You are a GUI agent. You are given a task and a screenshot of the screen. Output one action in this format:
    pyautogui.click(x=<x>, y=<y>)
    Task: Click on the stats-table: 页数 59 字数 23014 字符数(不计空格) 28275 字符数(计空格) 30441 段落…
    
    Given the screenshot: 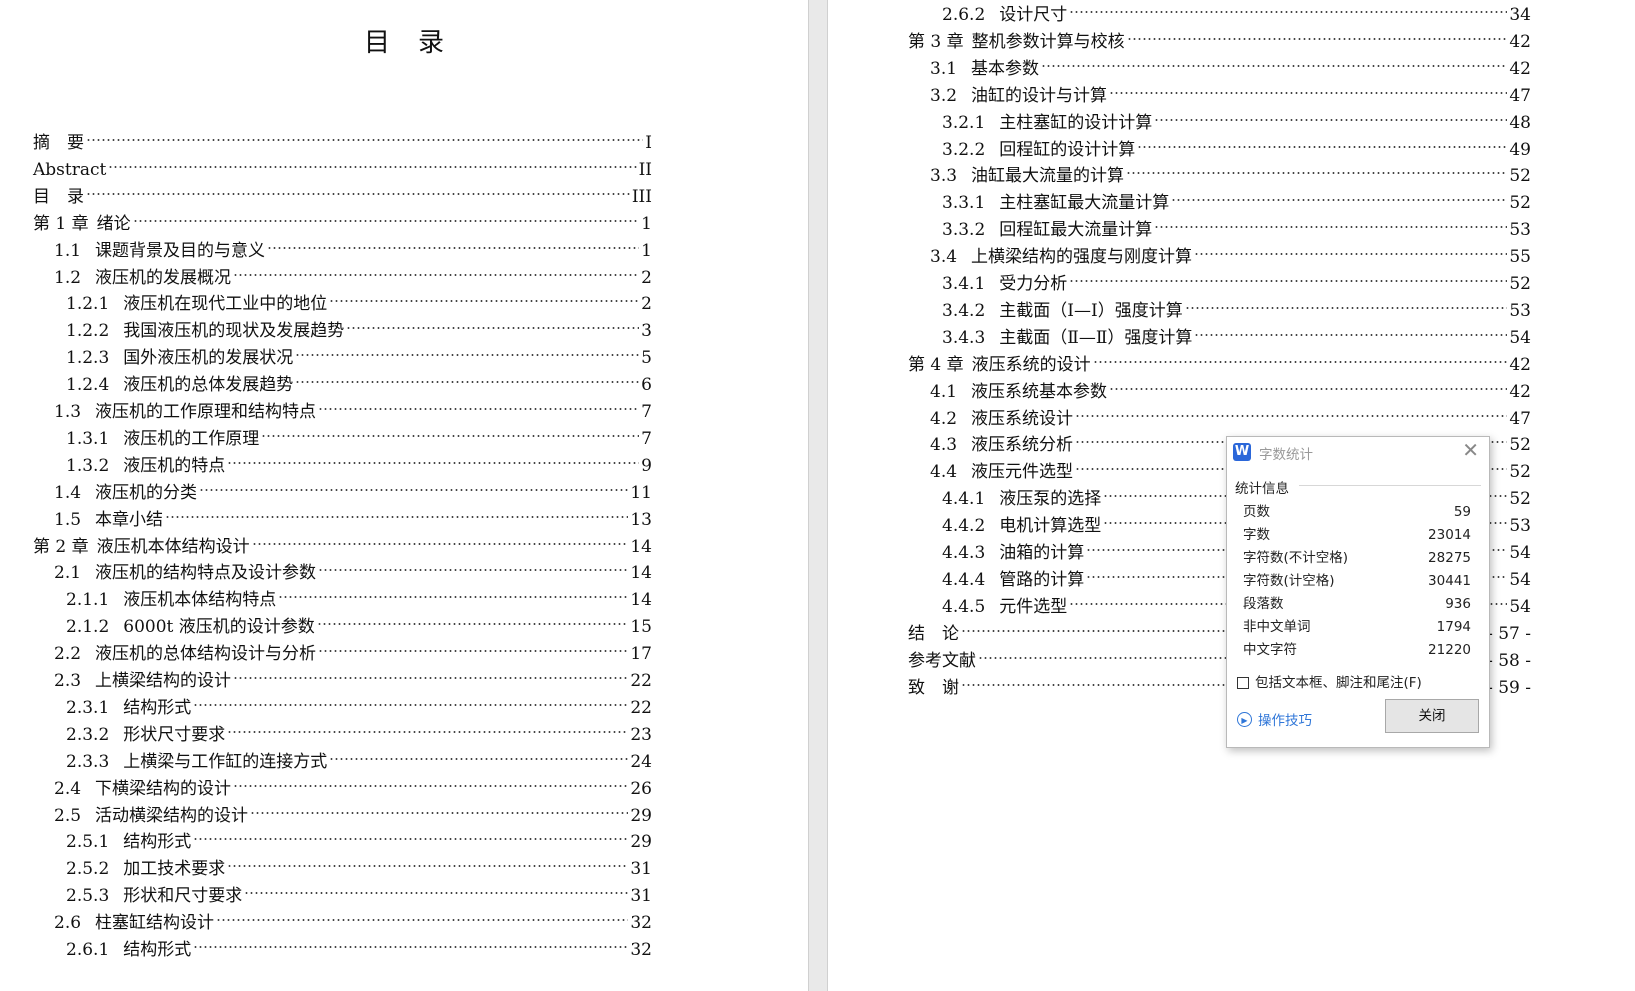 What is the action you would take?
    pyautogui.click(x=1358, y=581)
    